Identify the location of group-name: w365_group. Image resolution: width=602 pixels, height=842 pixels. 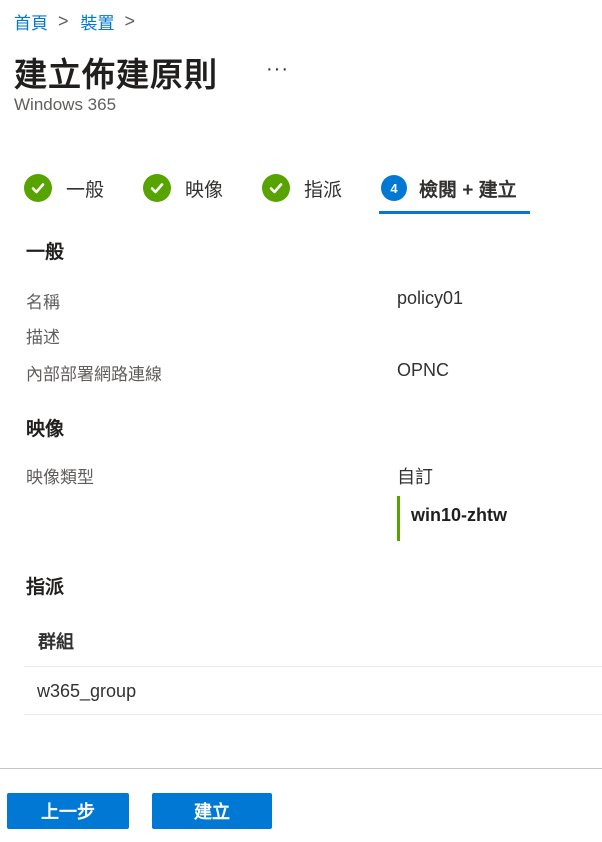
(87, 691).